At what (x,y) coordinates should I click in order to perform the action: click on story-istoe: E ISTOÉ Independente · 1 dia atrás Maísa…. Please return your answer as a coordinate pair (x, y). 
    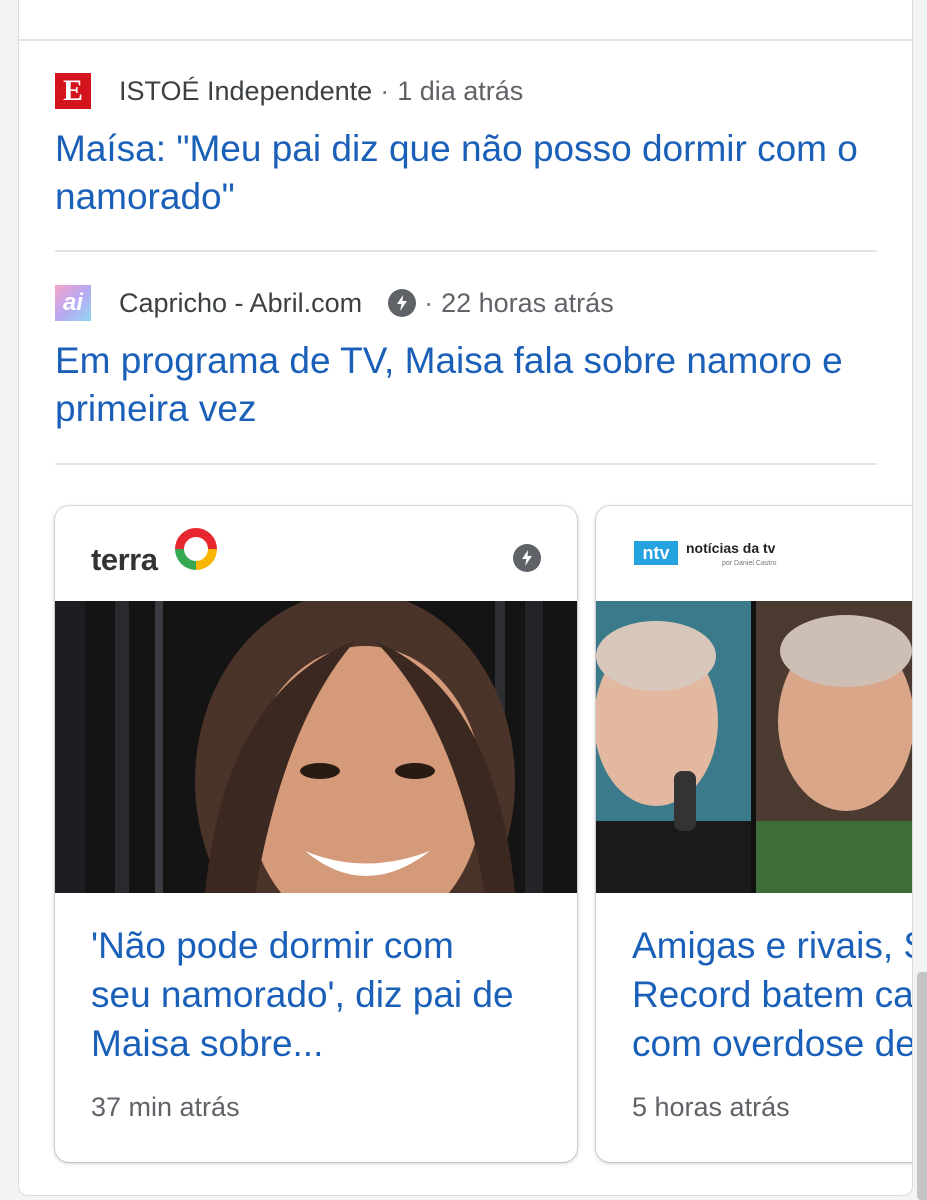
    Looking at the image, I should click on (470, 146).